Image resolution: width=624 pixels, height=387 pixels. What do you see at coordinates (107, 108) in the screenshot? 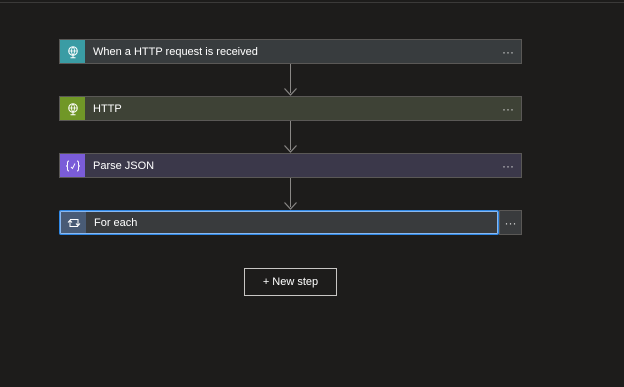
I see `step-title: HTTP` at bounding box center [107, 108].